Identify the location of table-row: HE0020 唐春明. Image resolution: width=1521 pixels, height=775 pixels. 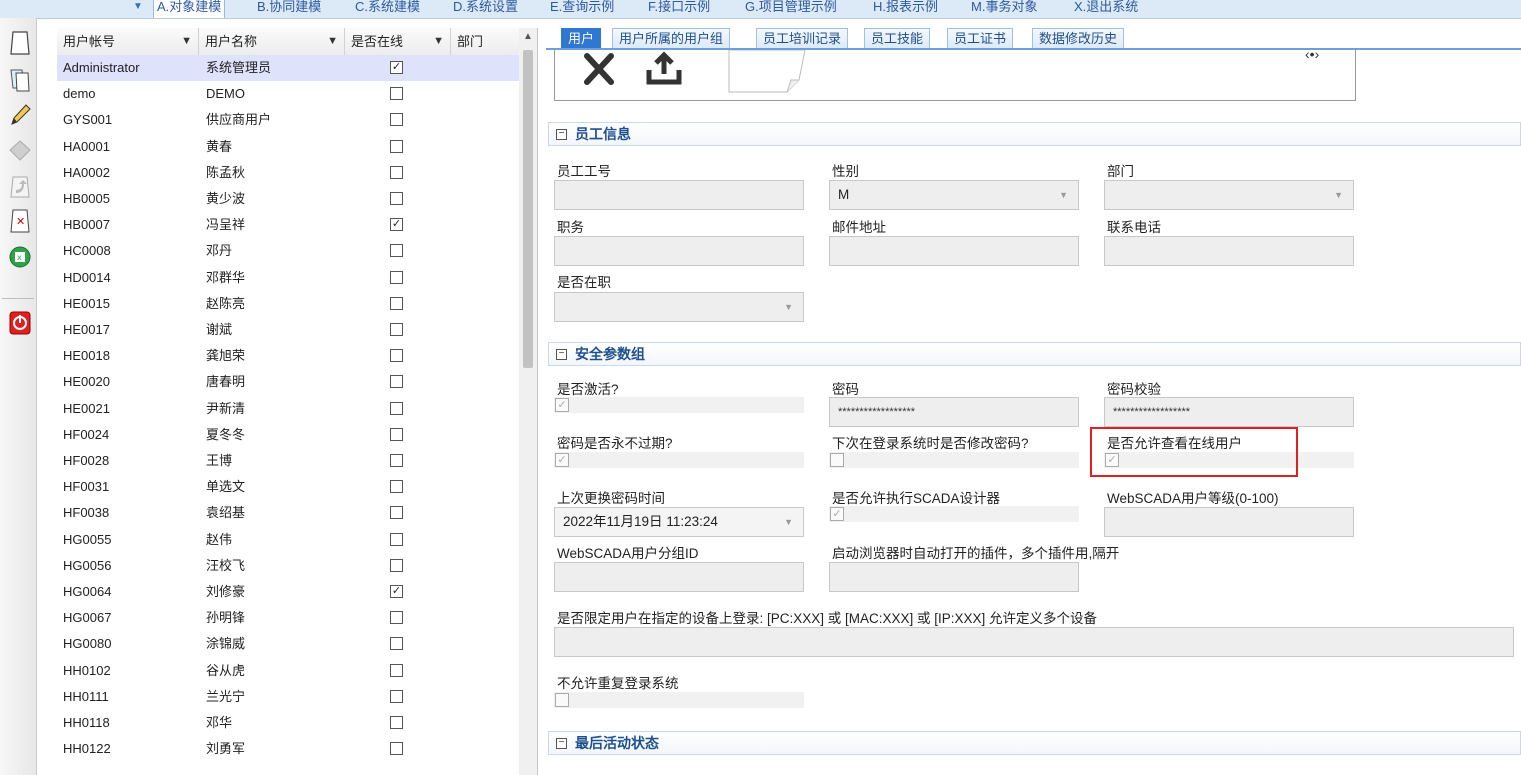
(288, 382).